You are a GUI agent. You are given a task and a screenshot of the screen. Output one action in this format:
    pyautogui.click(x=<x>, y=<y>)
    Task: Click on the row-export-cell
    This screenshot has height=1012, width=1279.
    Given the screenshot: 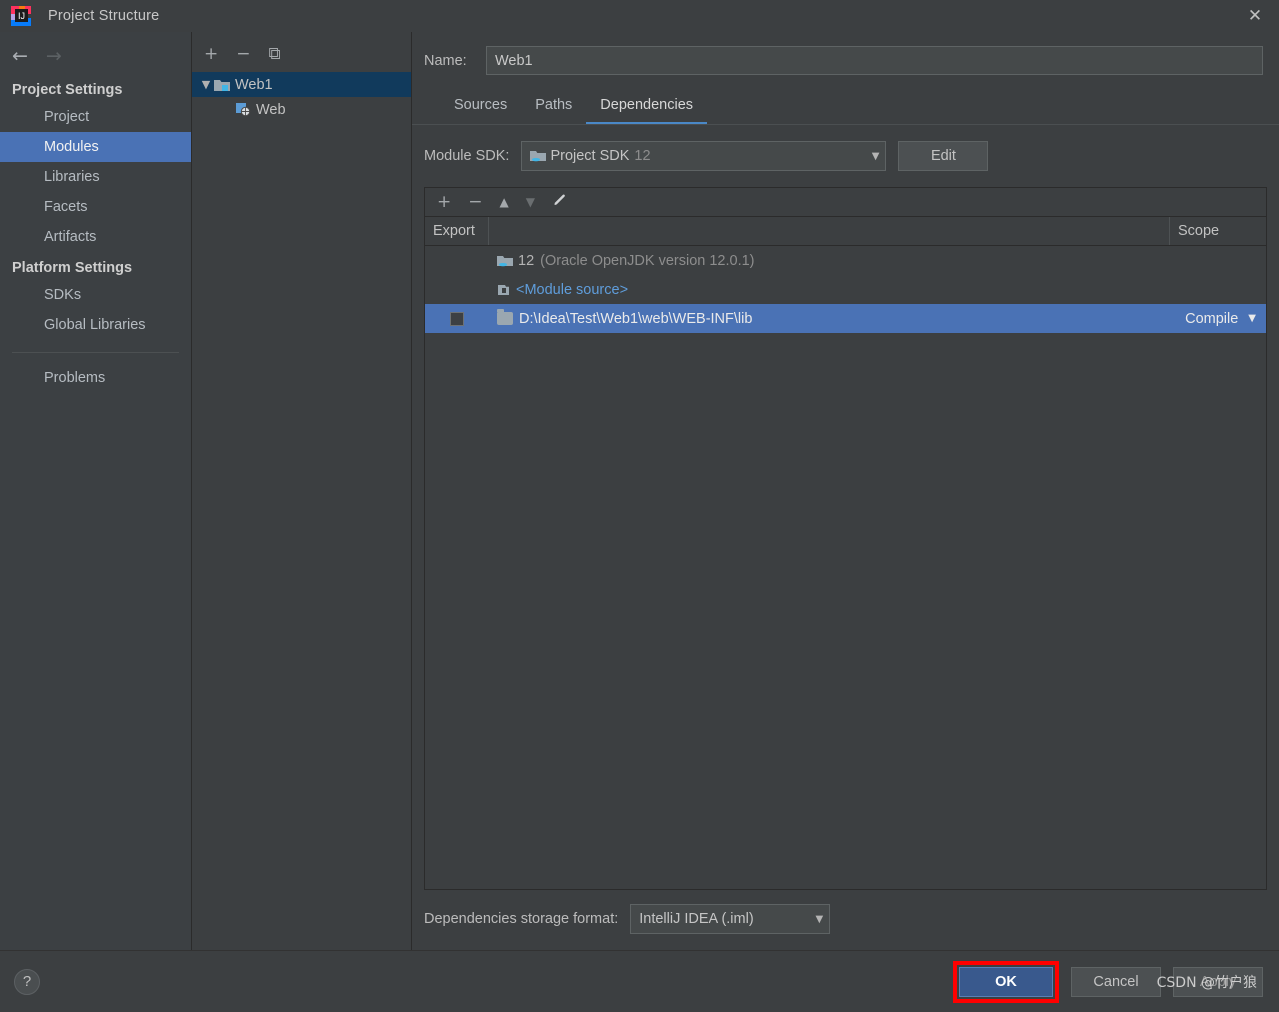 What is the action you would take?
    pyautogui.click(x=457, y=318)
    